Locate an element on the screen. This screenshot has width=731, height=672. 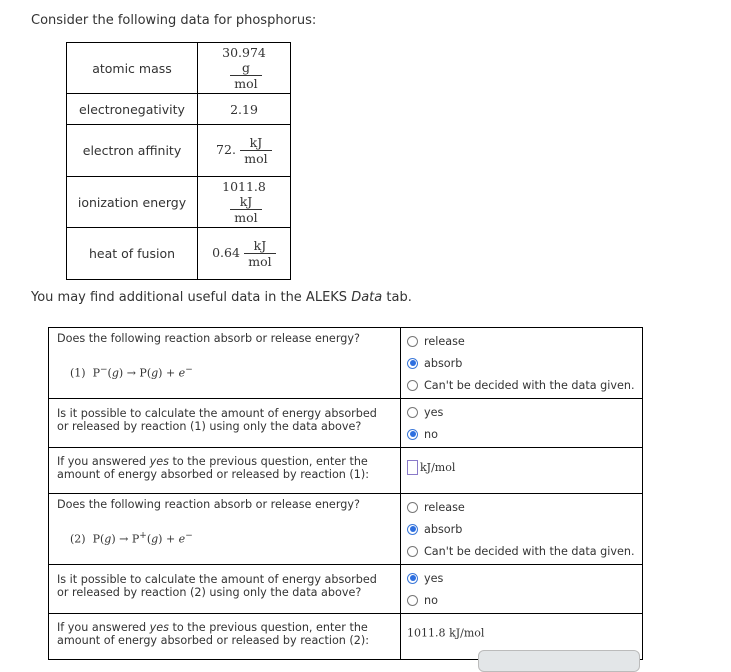
data-row-electron-affinity: electron affinity 72. kJ mol is located at coordinates (178, 150).